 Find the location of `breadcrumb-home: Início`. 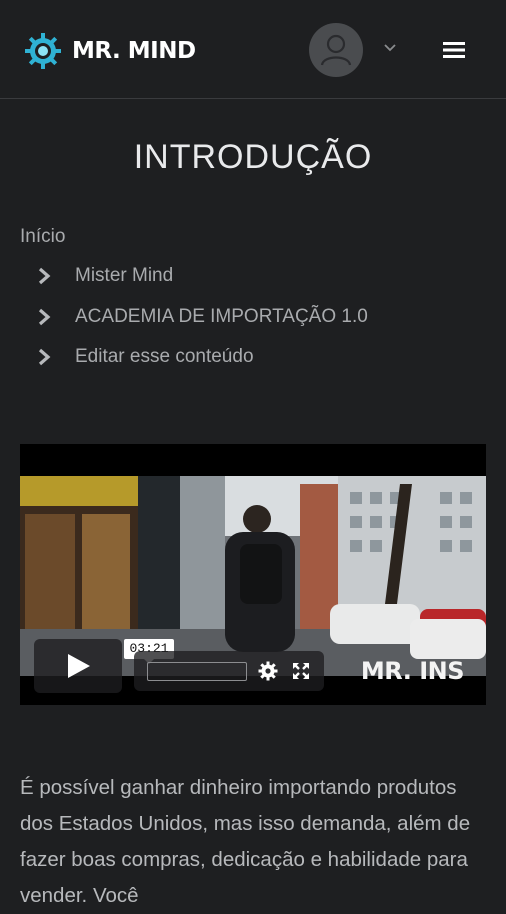

breadcrumb-home: Início is located at coordinates (42, 237).